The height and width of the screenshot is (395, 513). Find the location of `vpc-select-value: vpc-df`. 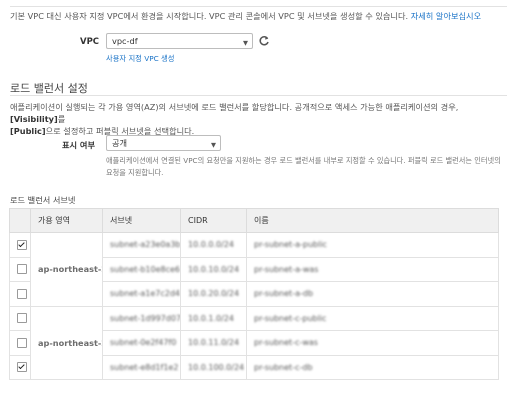

vpc-select-value: vpc-df is located at coordinates (125, 41).